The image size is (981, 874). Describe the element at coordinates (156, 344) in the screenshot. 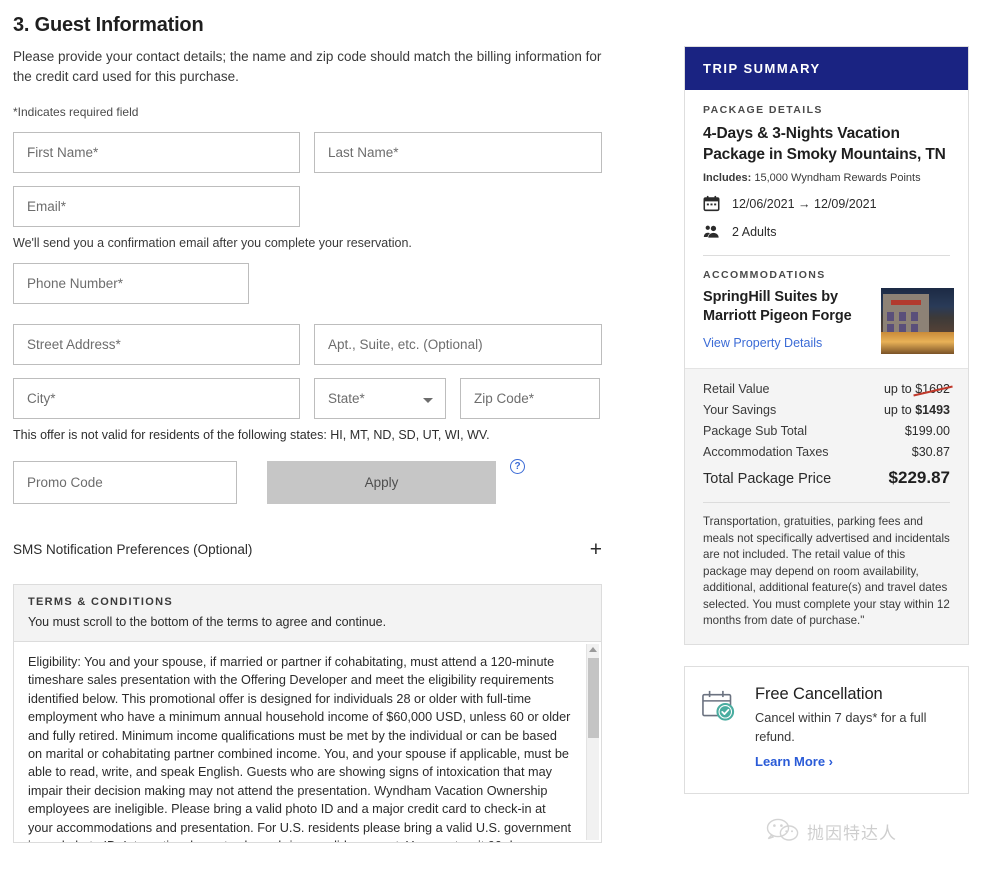

I see `street-address-input: Street Address*` at that location.